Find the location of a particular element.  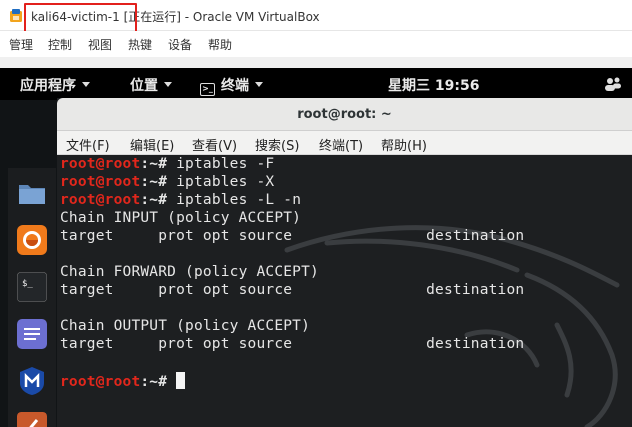

output-line: Chain FORWARD (policy ACCEPT) is located at coordinates (189, 272).